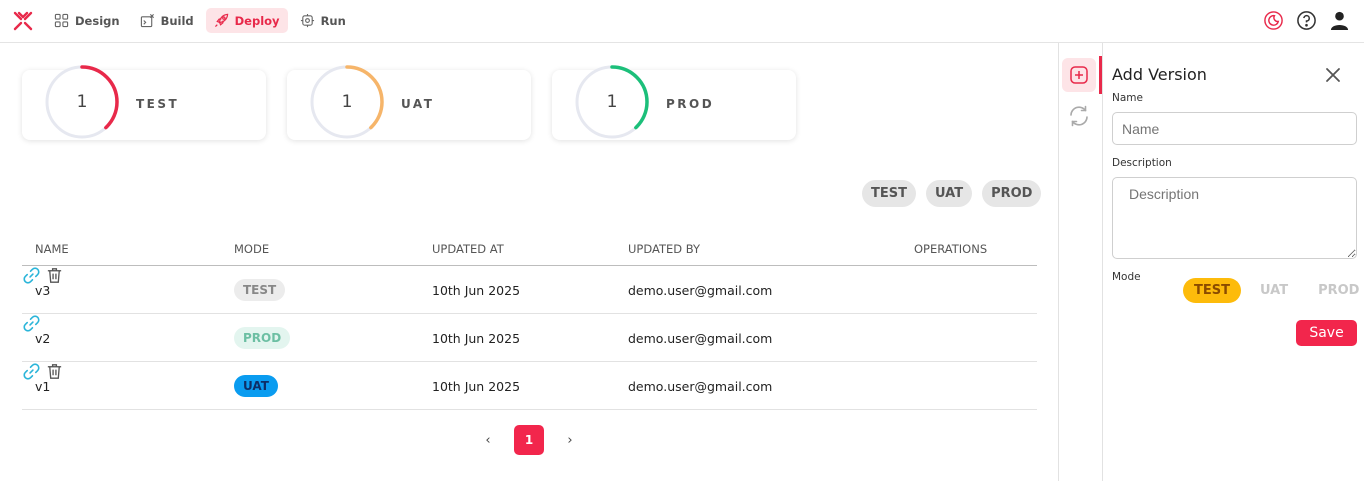 The height and width of the screenshot is (481, 1364). I want to click on main-nav: Design Build Deploy Run, so click(200, 20).